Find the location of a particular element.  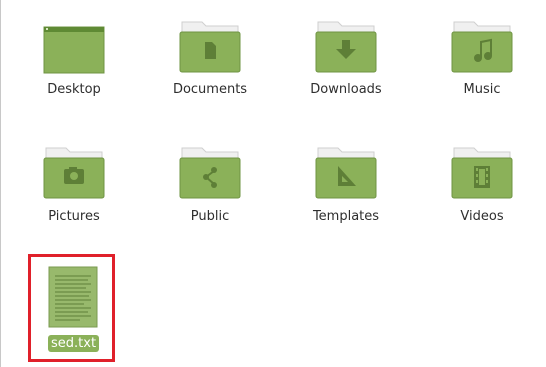

file-label-music: Music is located at coordinates (482, 89).